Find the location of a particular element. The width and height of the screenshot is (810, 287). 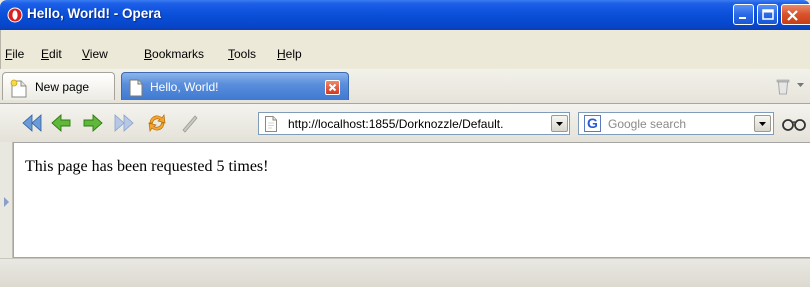

search-dropdown-button is located at coordinates (762, 123).